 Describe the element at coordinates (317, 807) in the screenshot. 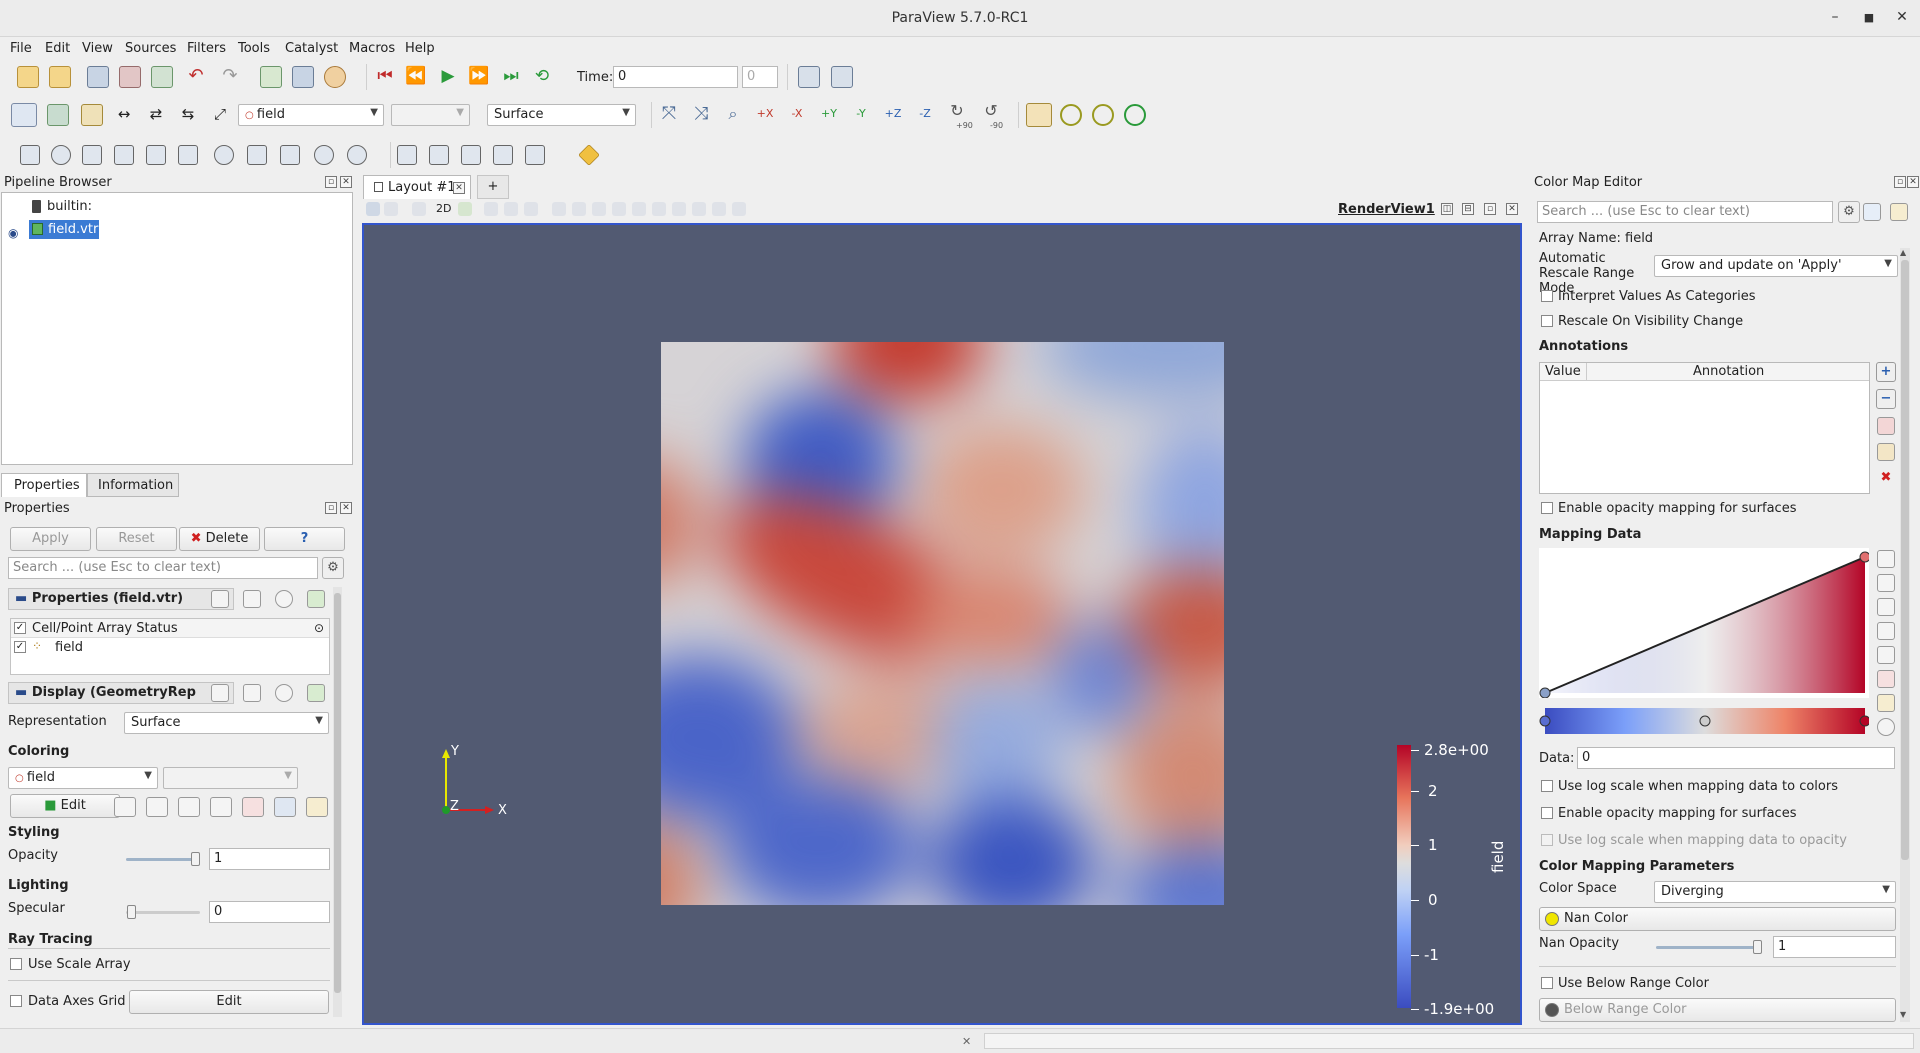

I see `edit-legend-icon` at that location.